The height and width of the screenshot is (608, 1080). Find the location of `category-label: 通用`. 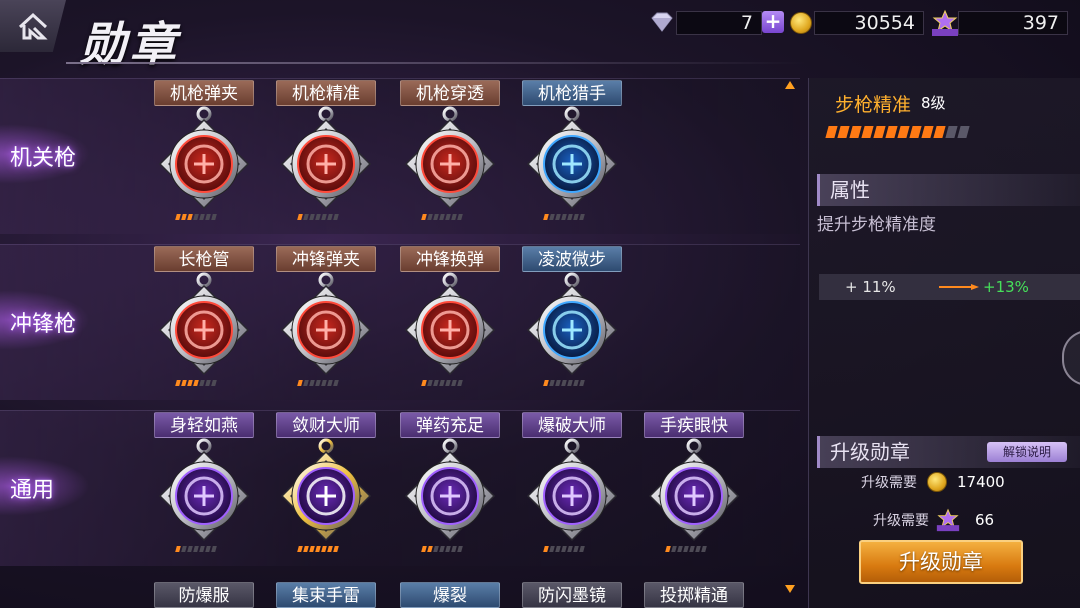

category-label: 通用 is located at coordinates (32, 488).